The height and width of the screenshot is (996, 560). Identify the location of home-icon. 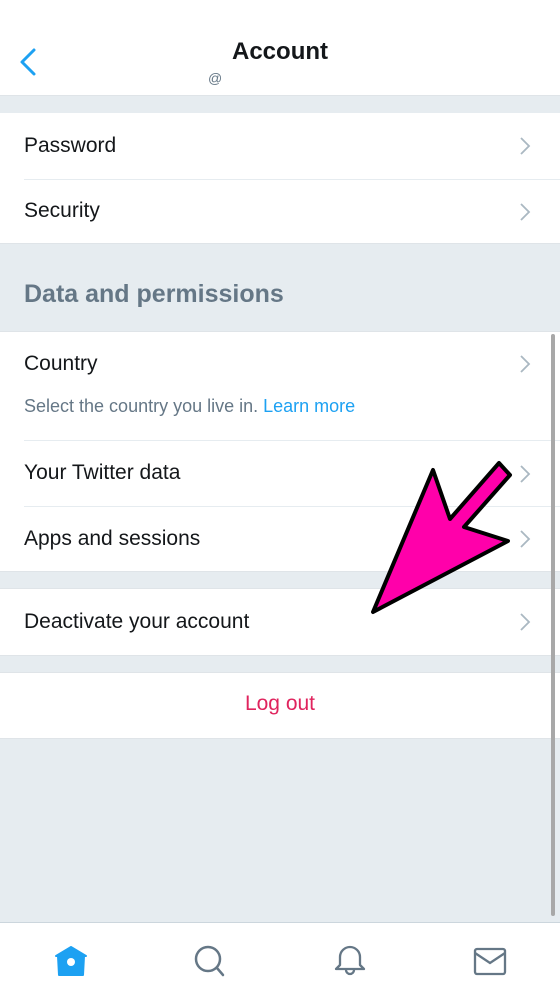
(71, 961).